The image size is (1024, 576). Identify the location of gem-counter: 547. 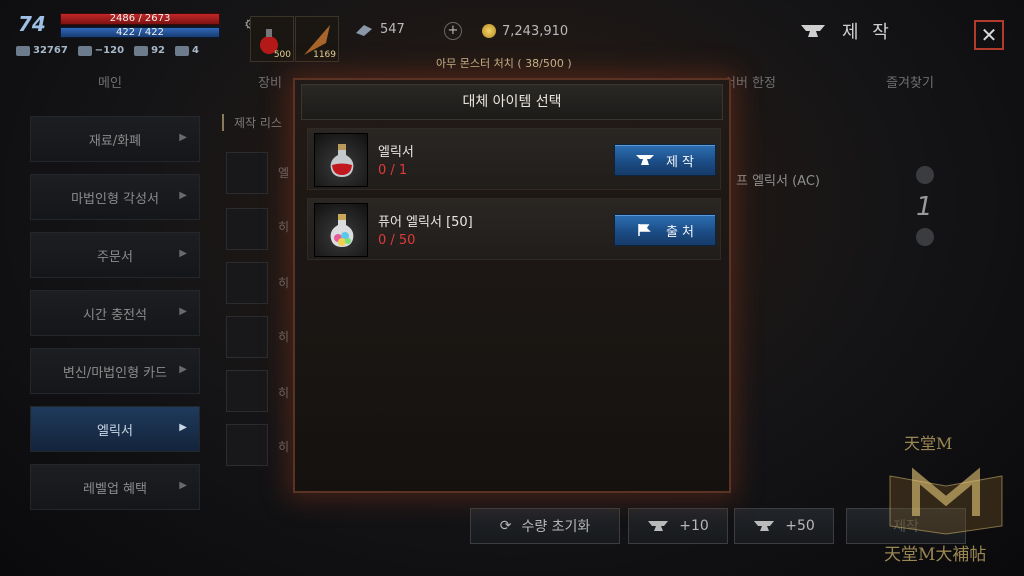
(379, 29).